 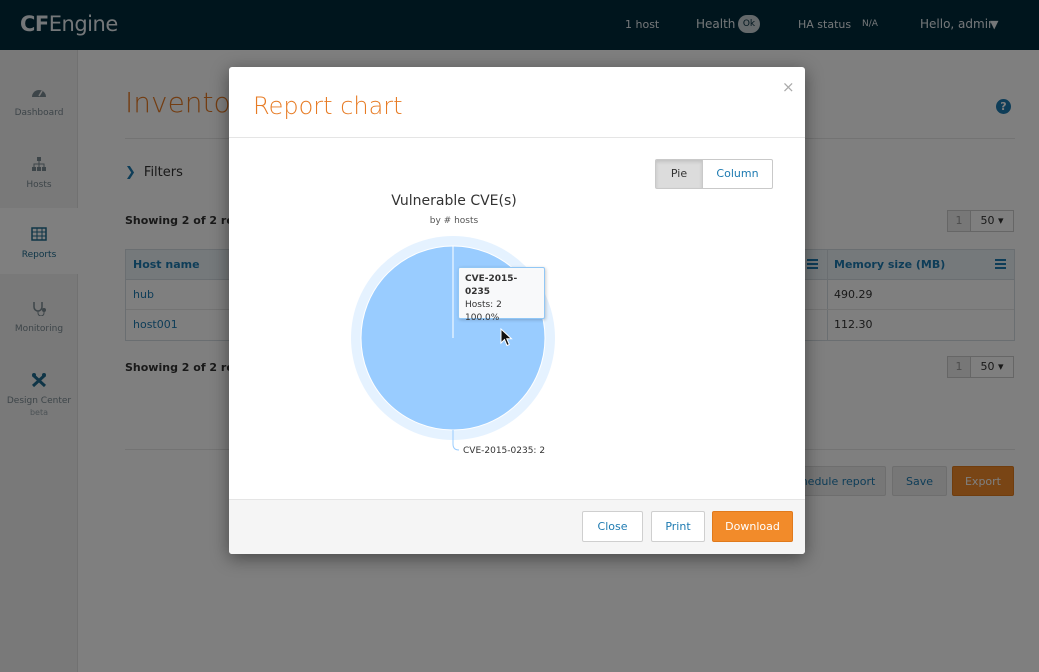 I want to click on pie-toggle-button: Pie, so click(x=679, y=174).